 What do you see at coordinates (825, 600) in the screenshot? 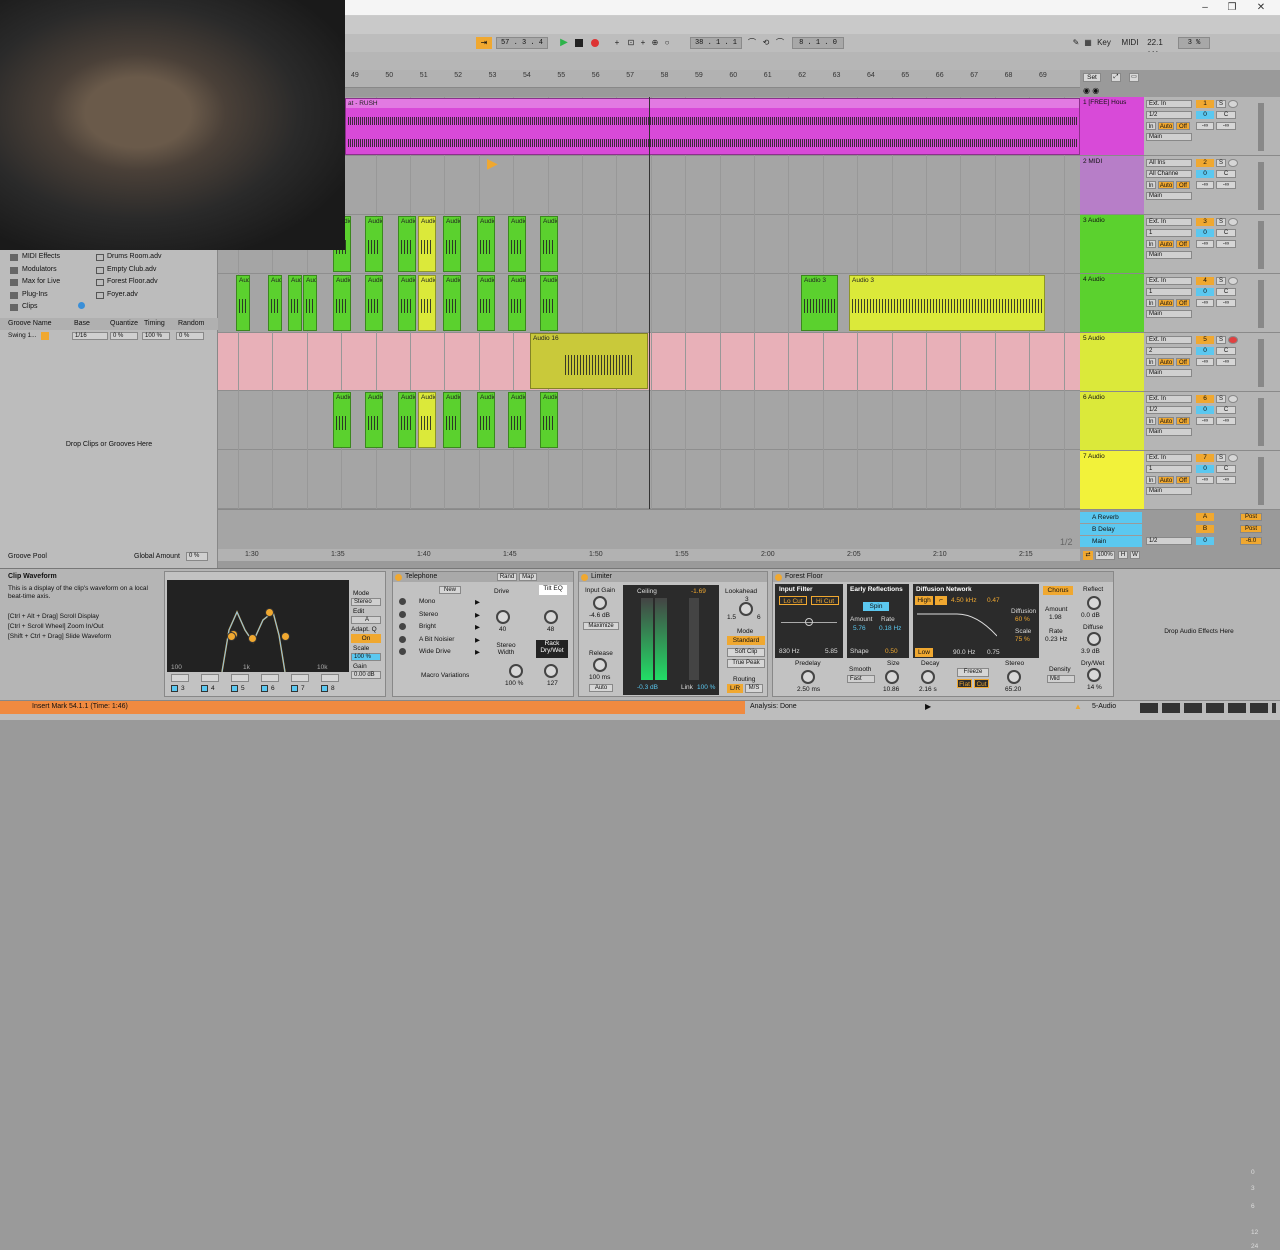
I see `hi-cut-toggle: Hi Cut` at bounding box center [825, 600].